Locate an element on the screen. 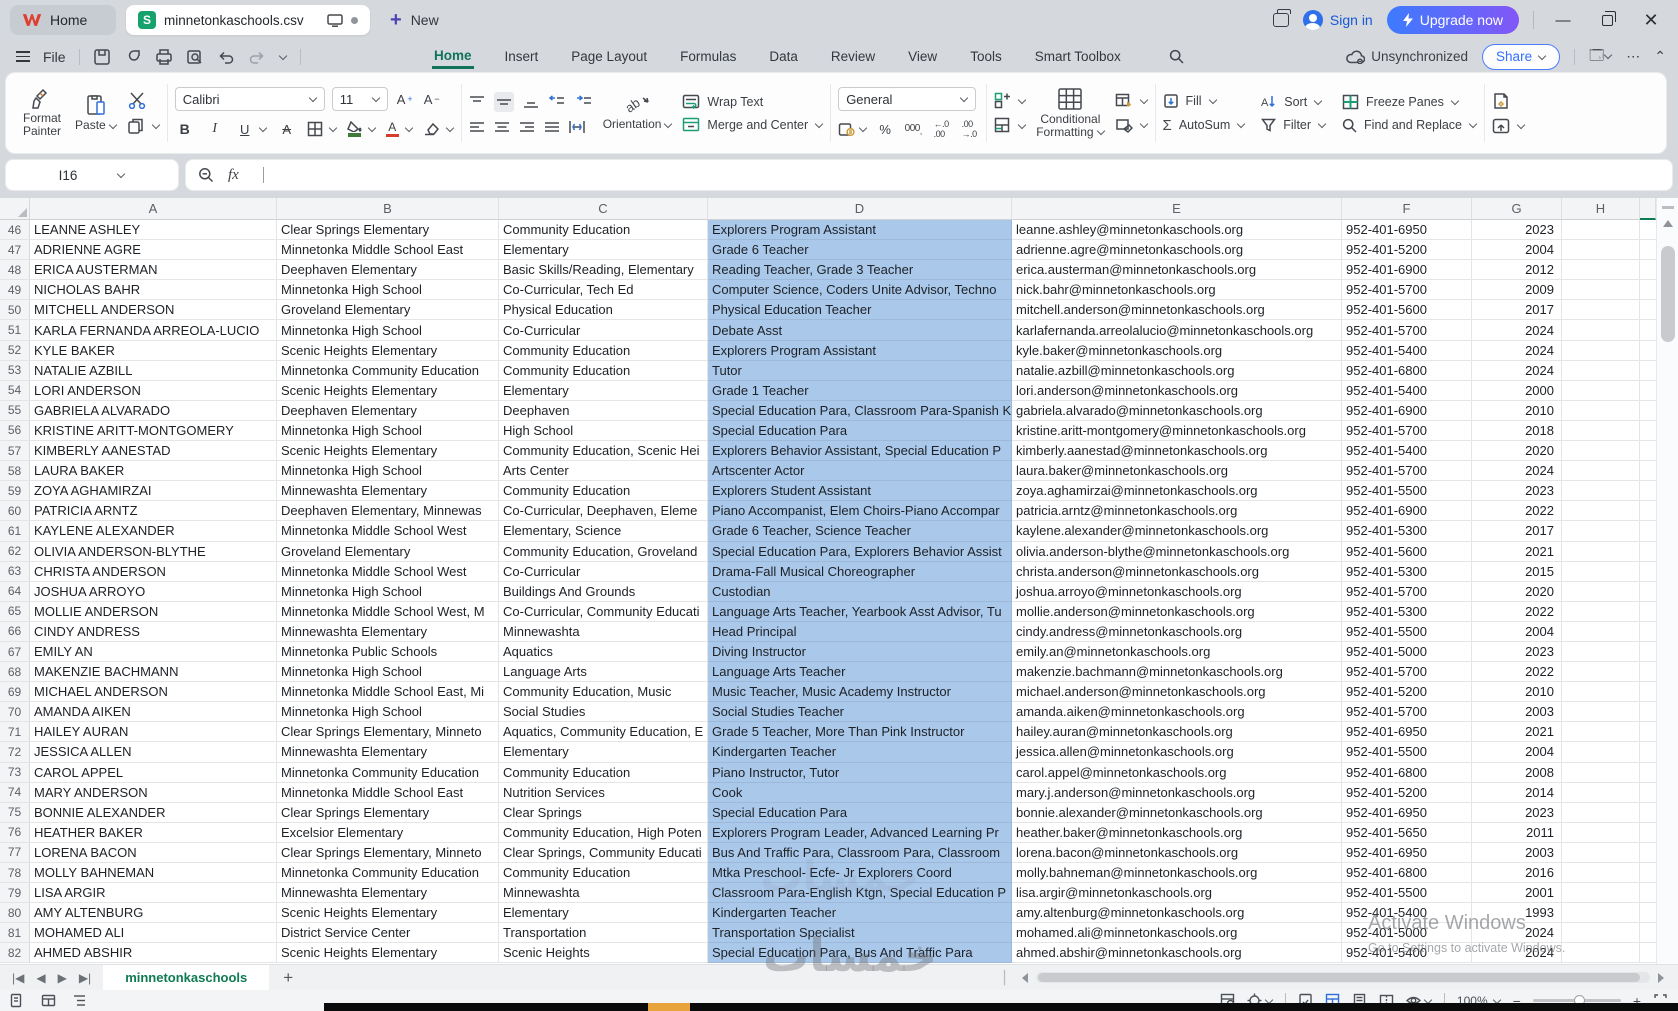 The image size is (1678, 1011). grid-cell-G61: 2017 is located at coordinates (1517, 531).